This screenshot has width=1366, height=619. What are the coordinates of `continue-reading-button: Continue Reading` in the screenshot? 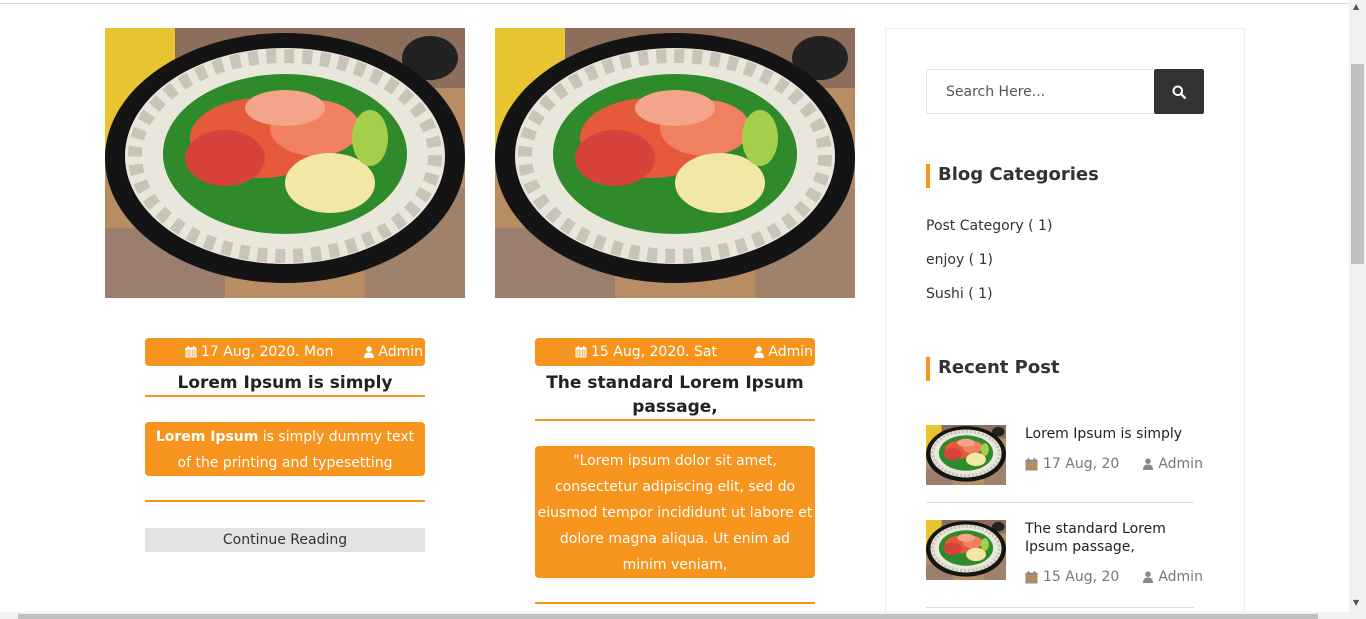 It's located at (285, 540).